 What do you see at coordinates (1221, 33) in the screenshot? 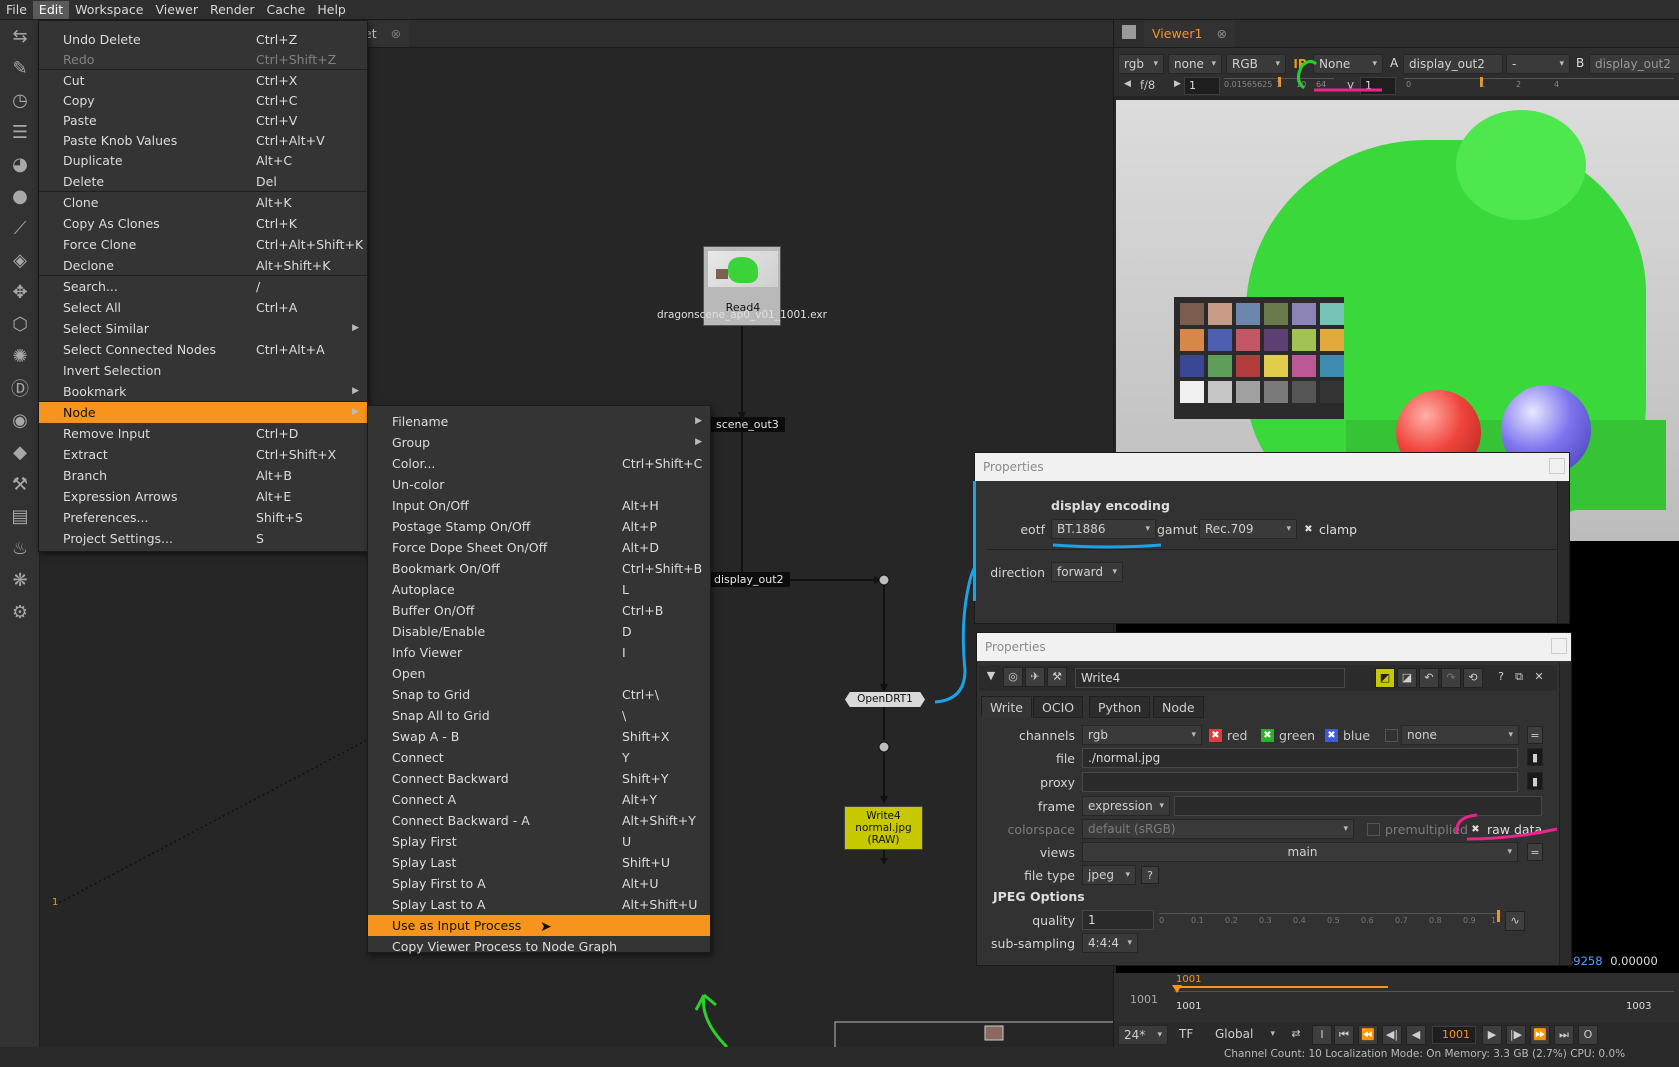
I see `close-icon: ⊗` at bounding box center [1221, 33].